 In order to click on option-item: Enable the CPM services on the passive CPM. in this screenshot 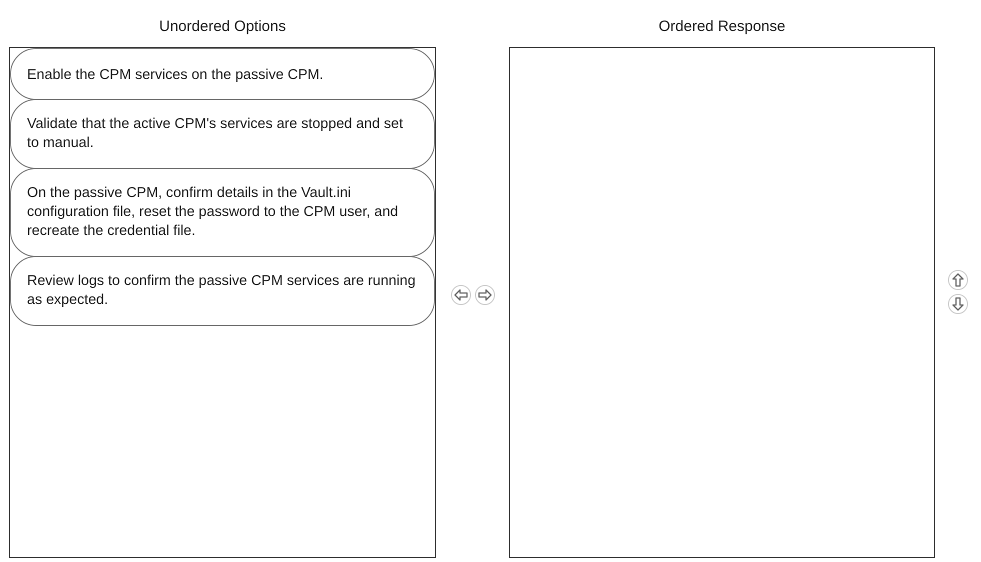, I will do `click(222, 74)`.